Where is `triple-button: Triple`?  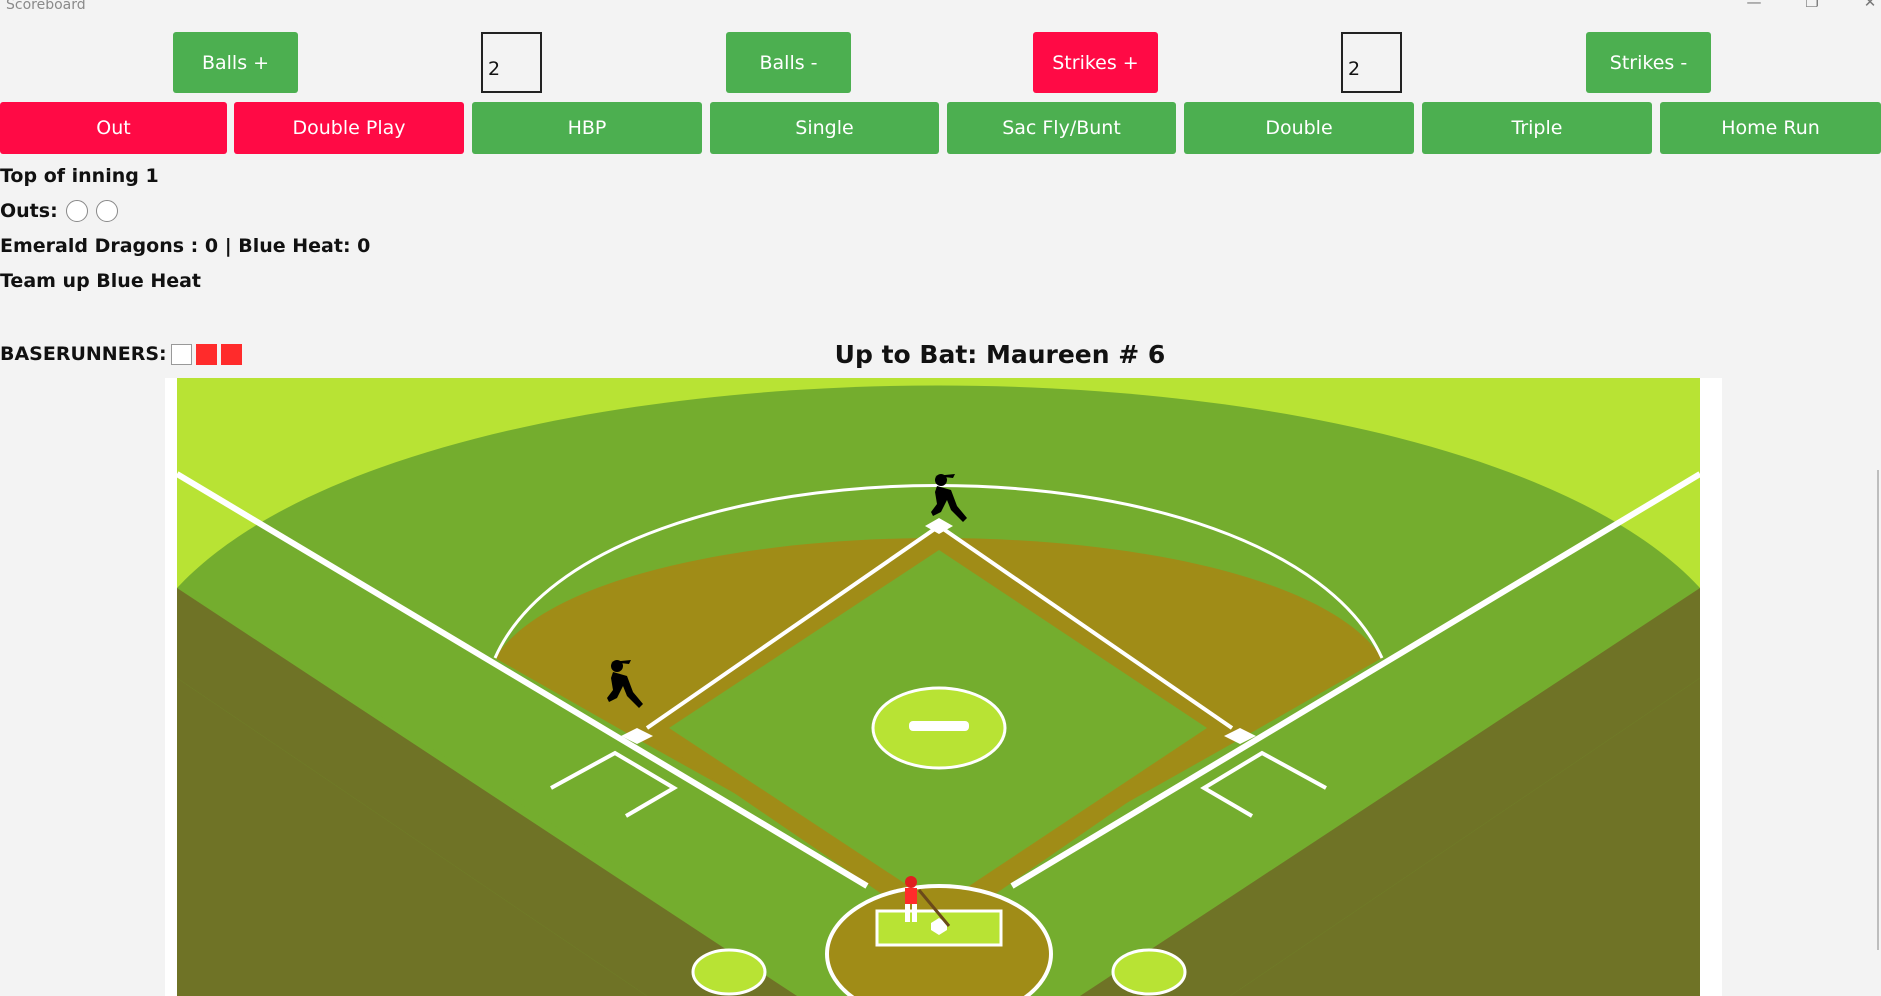 triple-button: Triple is located at coordinates (1537, 128).